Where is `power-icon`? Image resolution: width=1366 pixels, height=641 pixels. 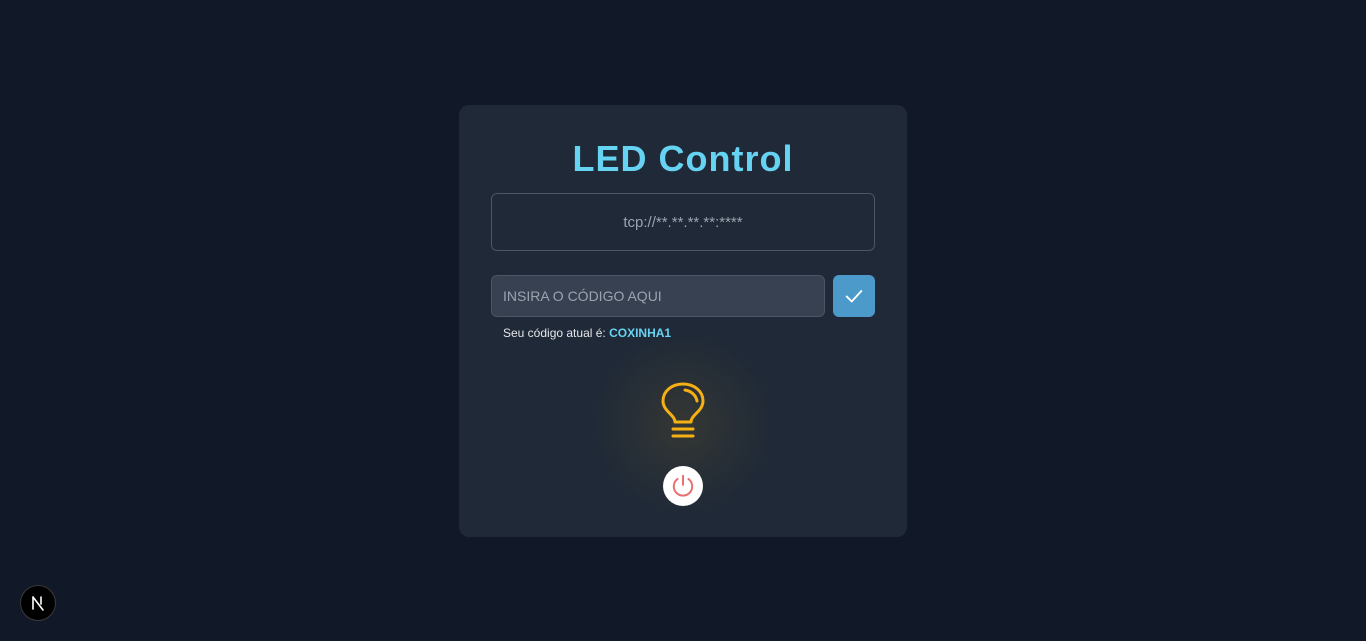
power-icon is located at coordinates (683, 485).